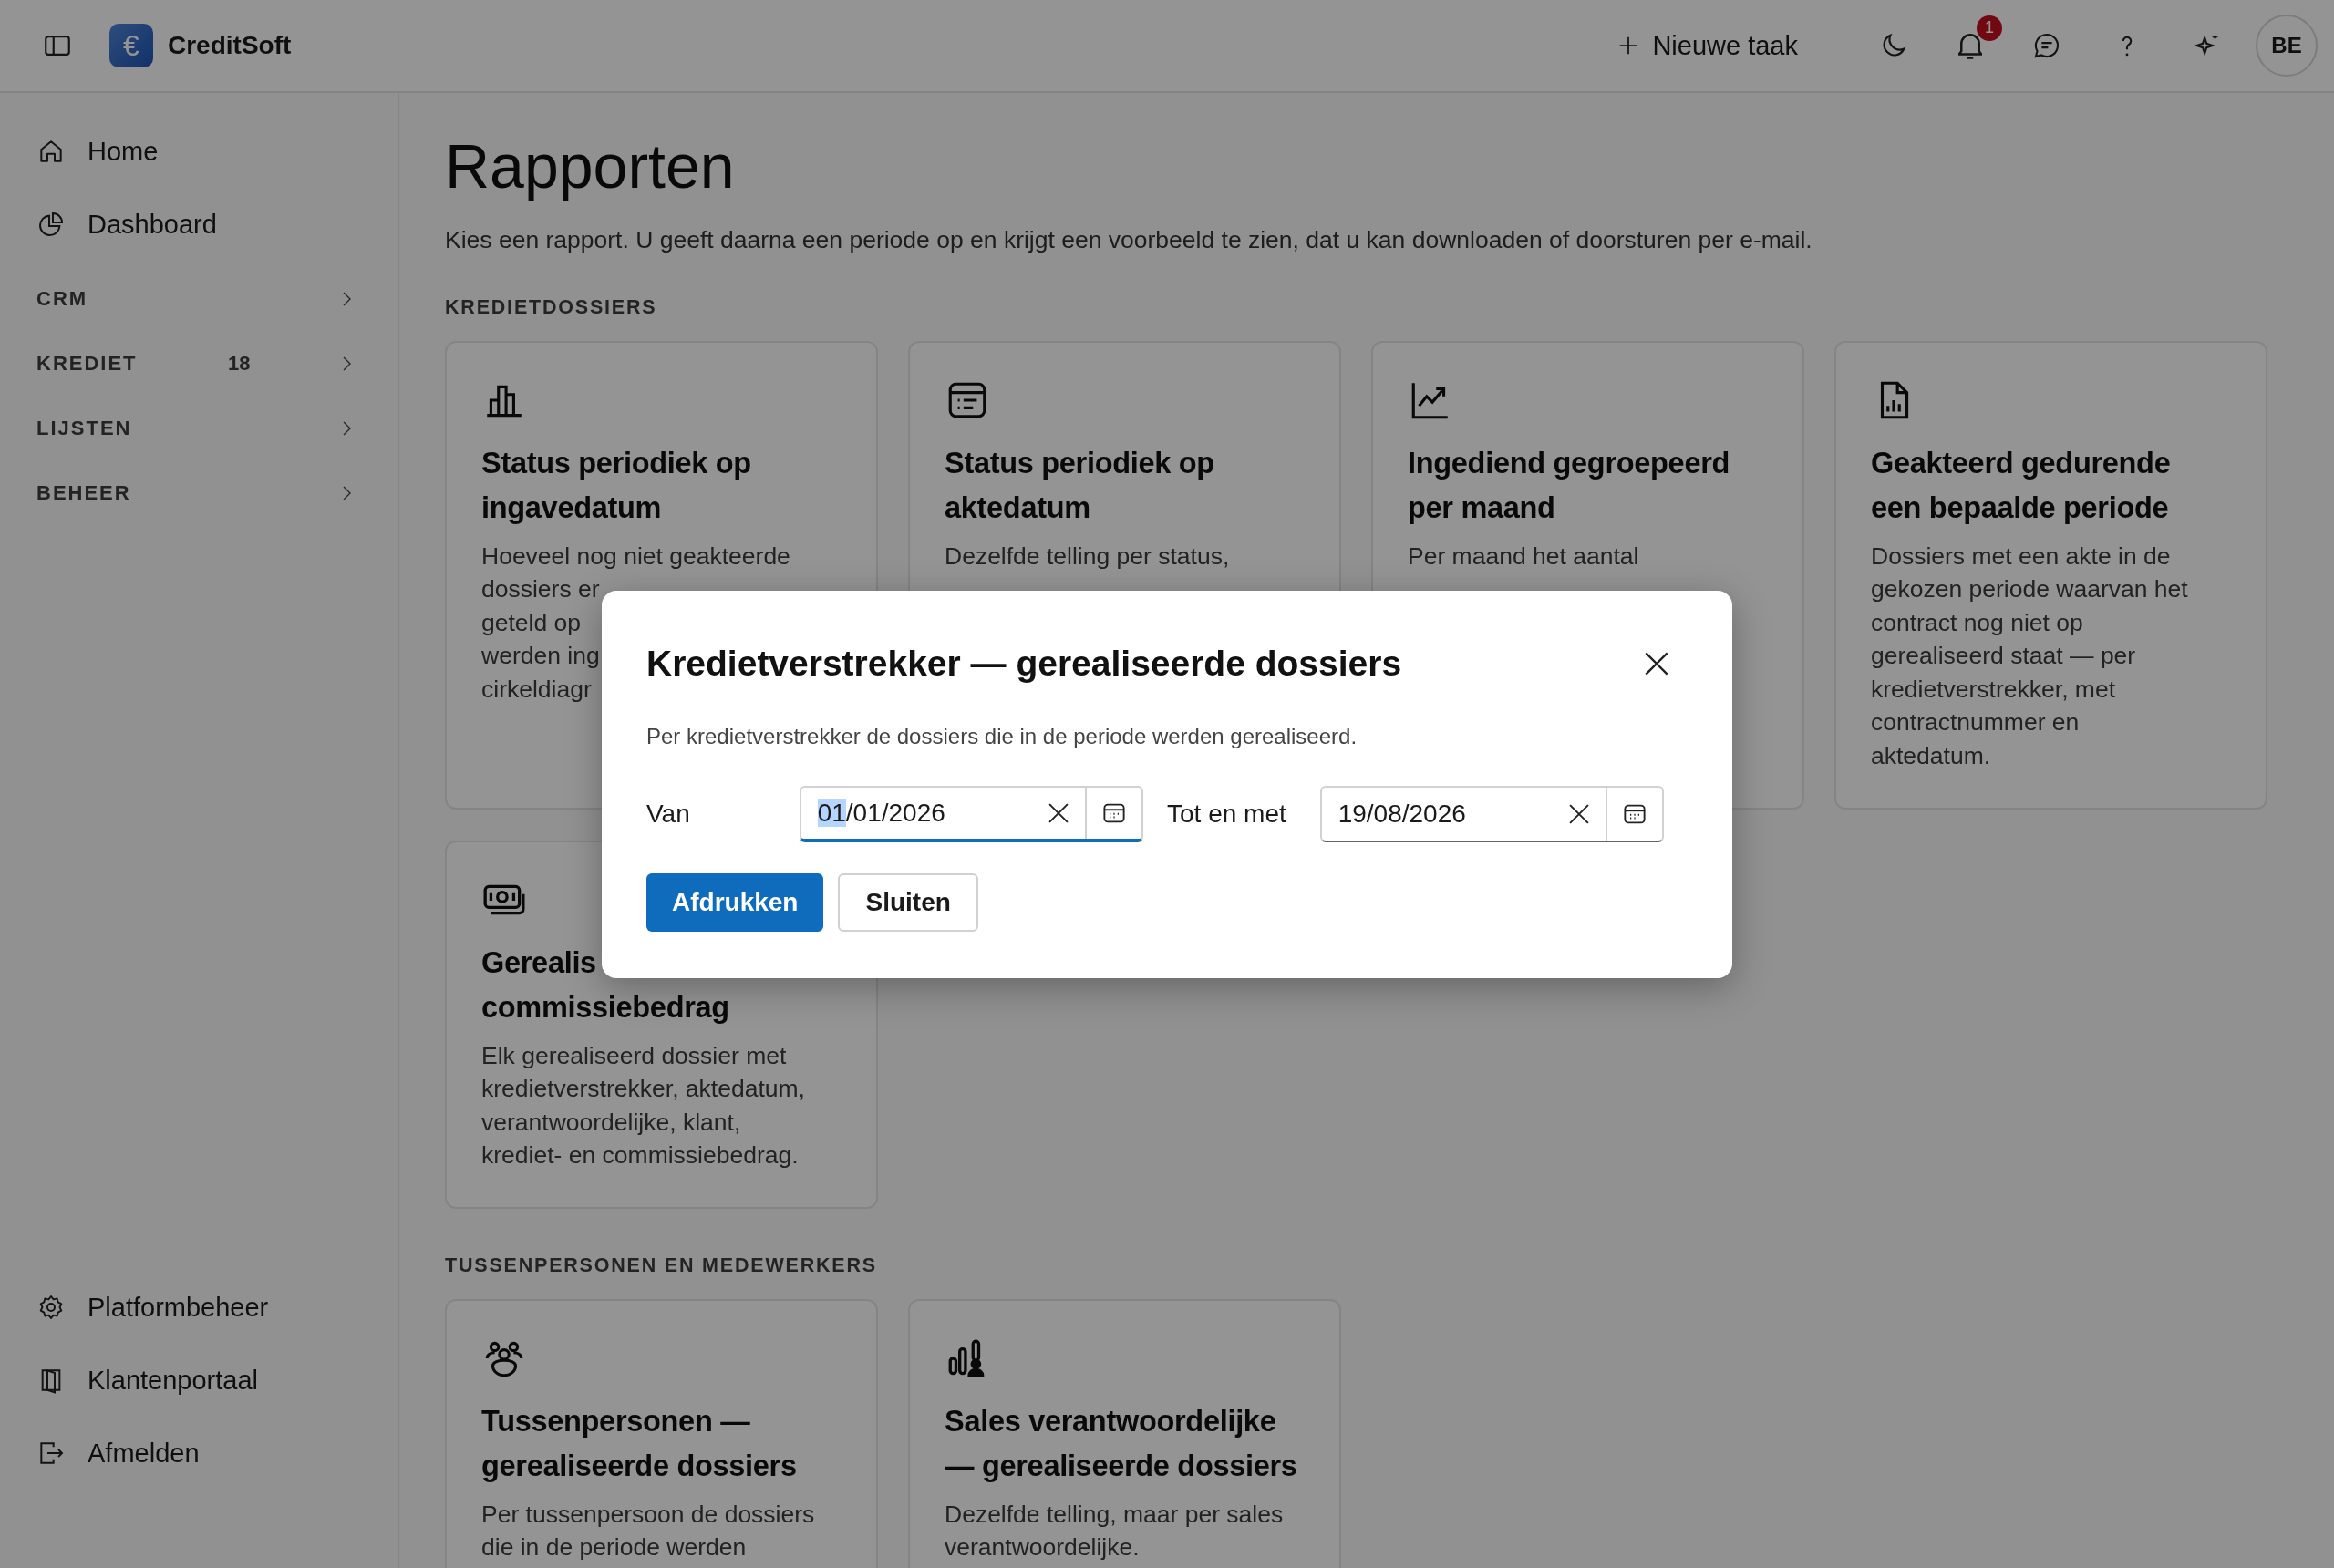 Image resolution: width=2334 pixels, height=1568 pixels. I want to click on description-line: contractnummer en, so click(1976, 722).